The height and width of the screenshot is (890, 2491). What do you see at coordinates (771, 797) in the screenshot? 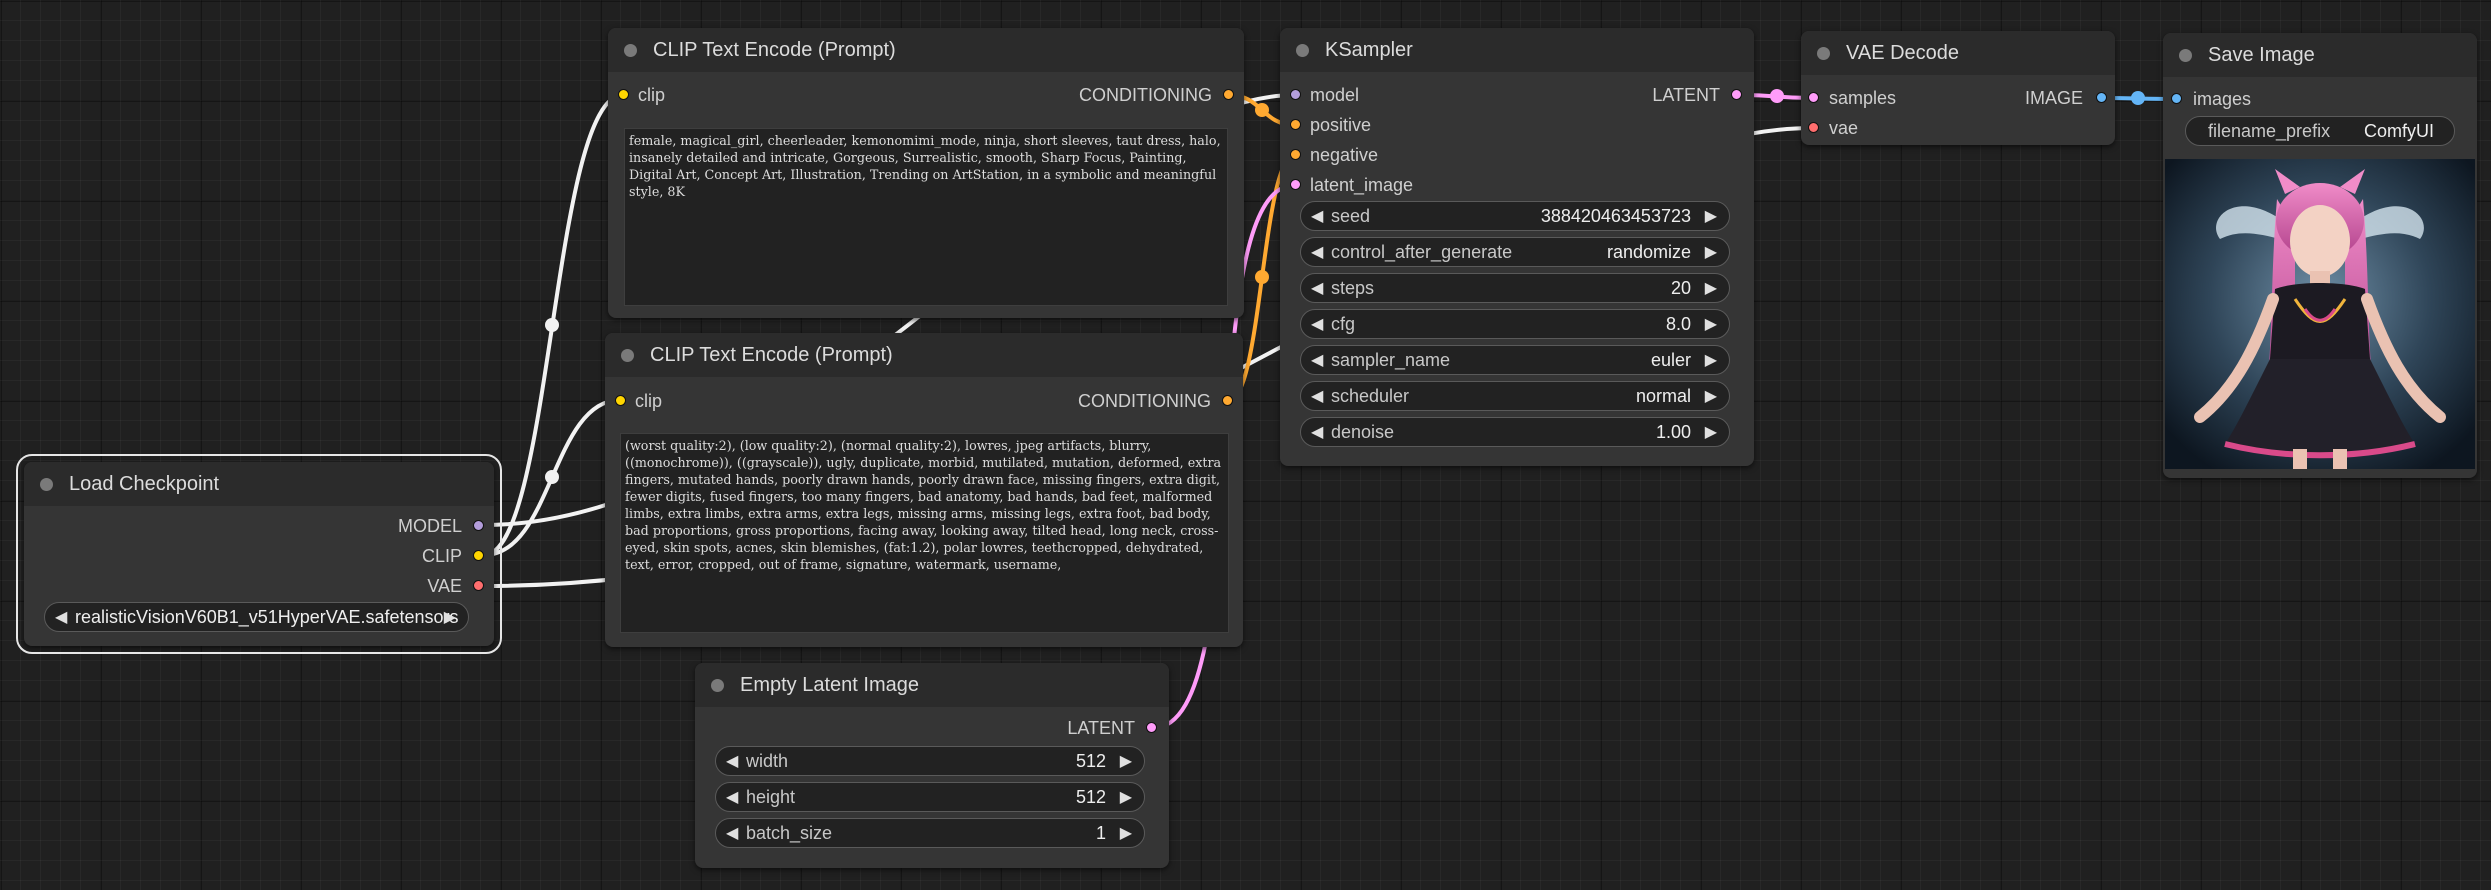
I see `widget-label: height` at bounding box center [771, 797].